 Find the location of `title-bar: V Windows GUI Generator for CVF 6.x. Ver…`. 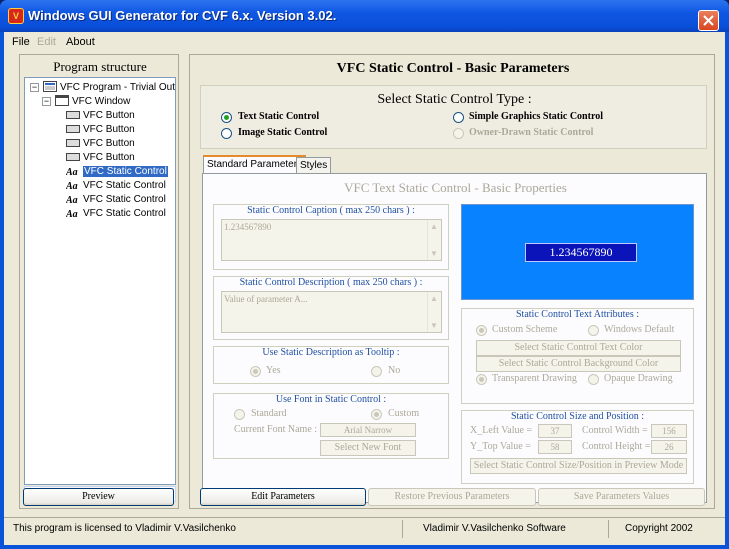

title-bar: V Windows GUI Generator for CVF 6.x. Ver… is located at coordinates (364, 16).